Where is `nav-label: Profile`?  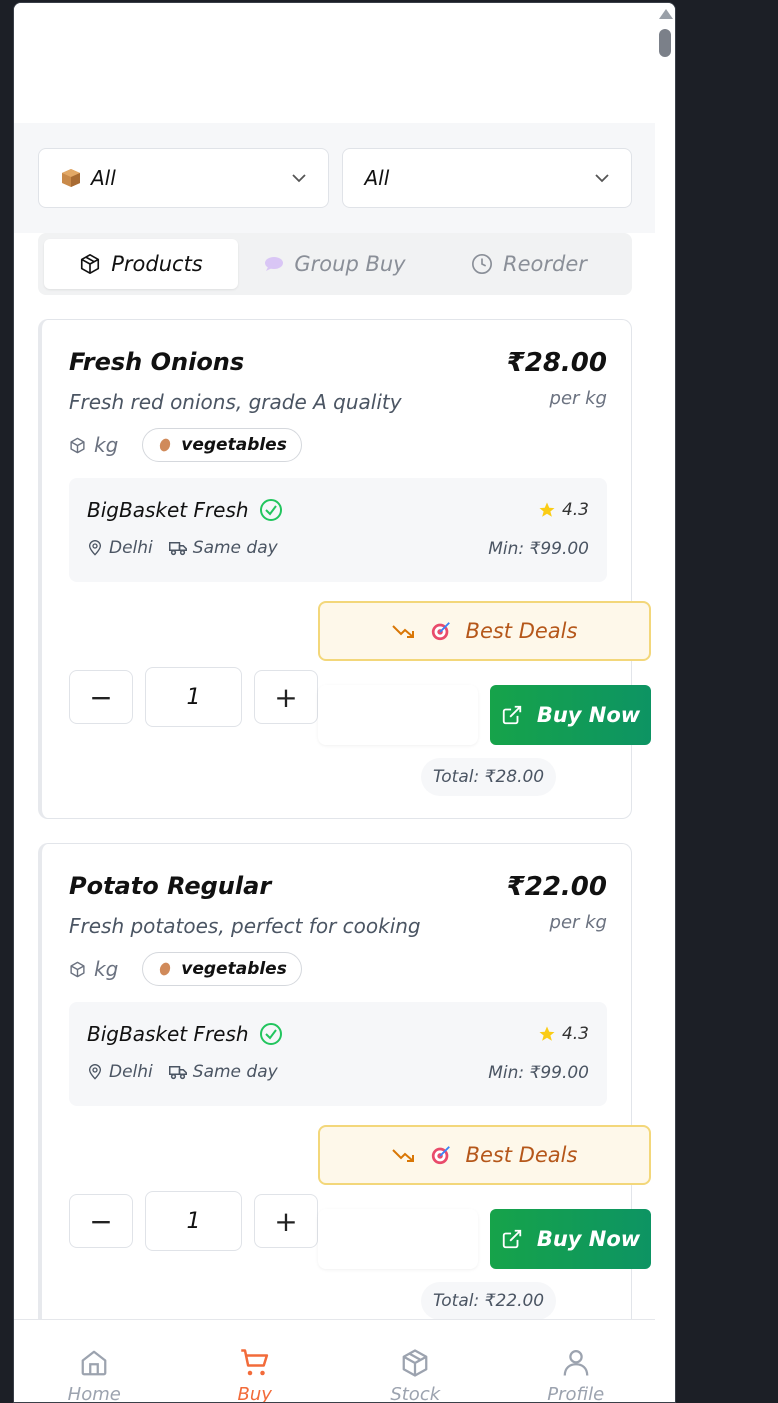
nav-label: Profile is located at coordinates (576, 1393).